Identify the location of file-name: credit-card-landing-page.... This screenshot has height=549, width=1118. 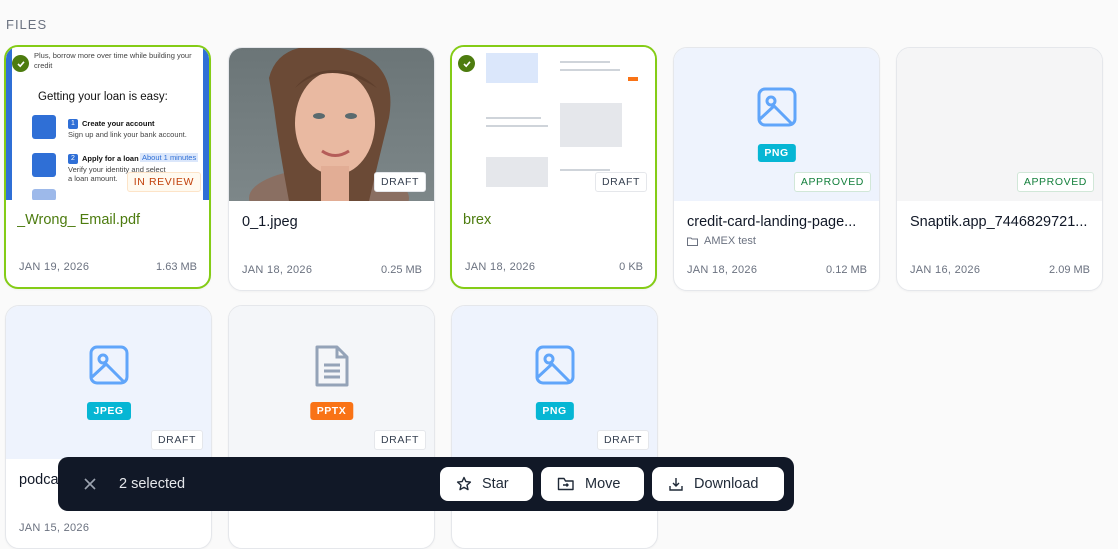
(777, 222).